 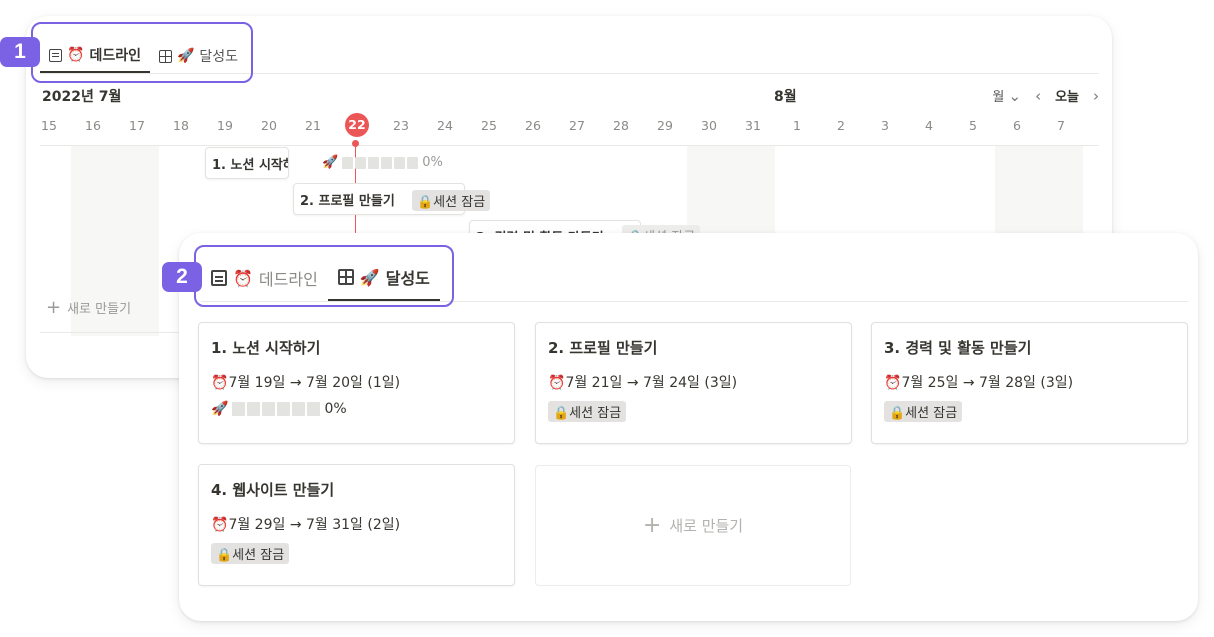 What do you see at coordinates (137, 125) in the screenshot?
I see `day-label: 17` at bounding box center [137, 125].